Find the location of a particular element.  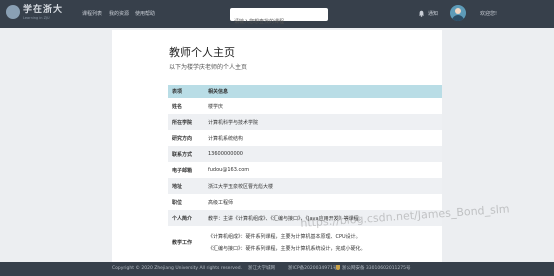

nav-item-help: 使用帮助 is located at coordinates (145, 14).